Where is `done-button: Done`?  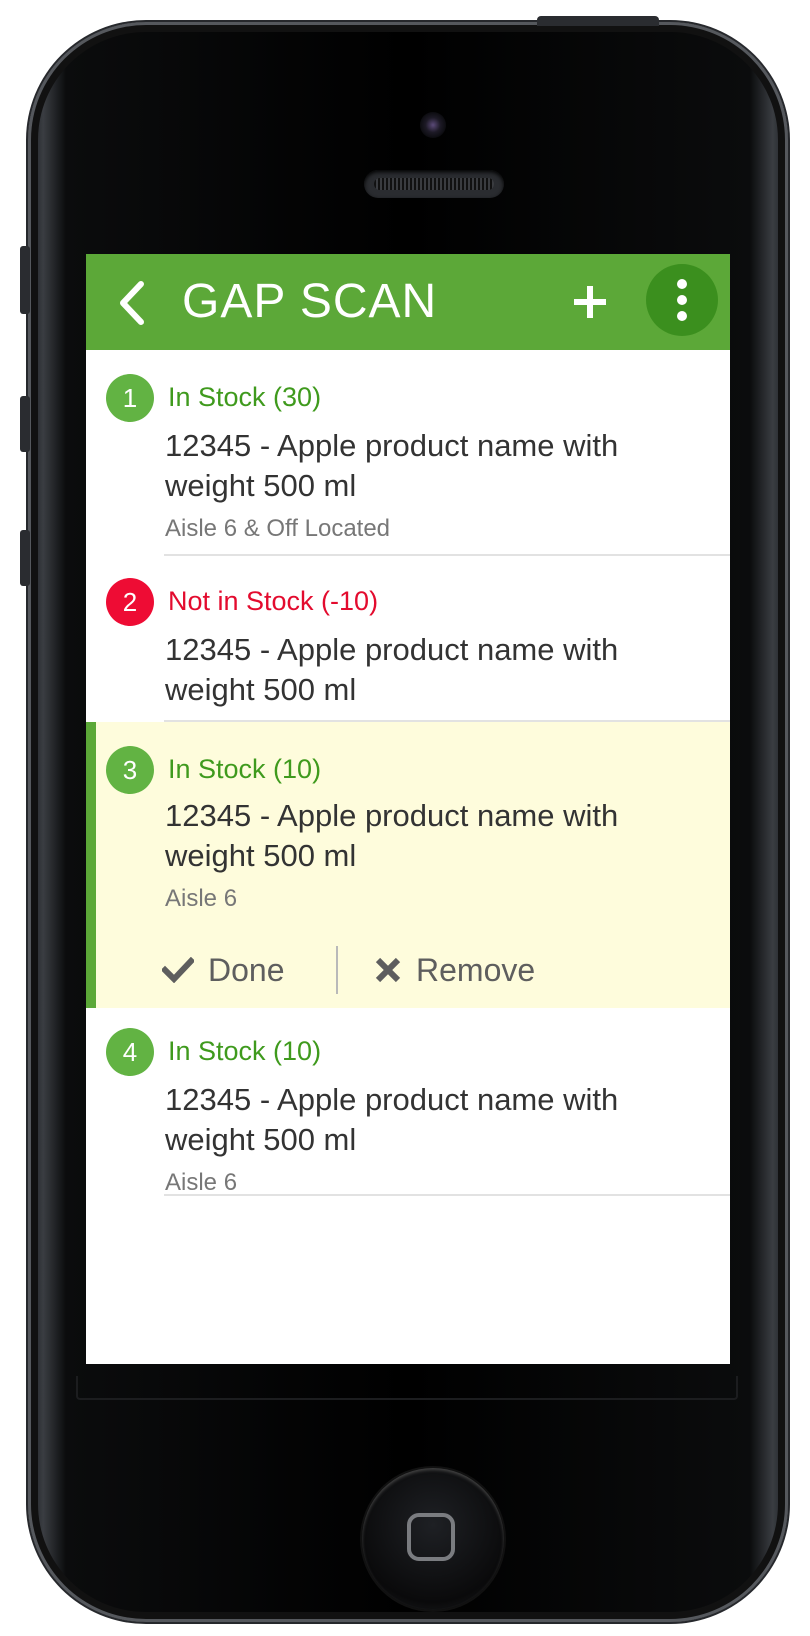 done-button: Done is located at coordinates (223, 970).